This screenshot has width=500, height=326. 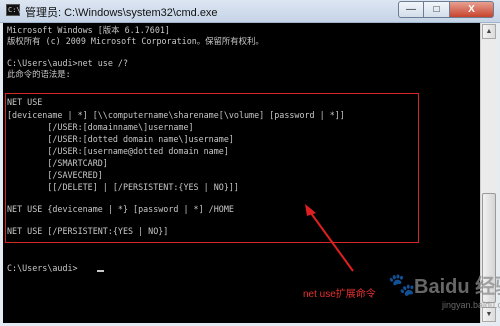 I want to click on cmd-app-icon: C:\, so click(x=13, y=10).